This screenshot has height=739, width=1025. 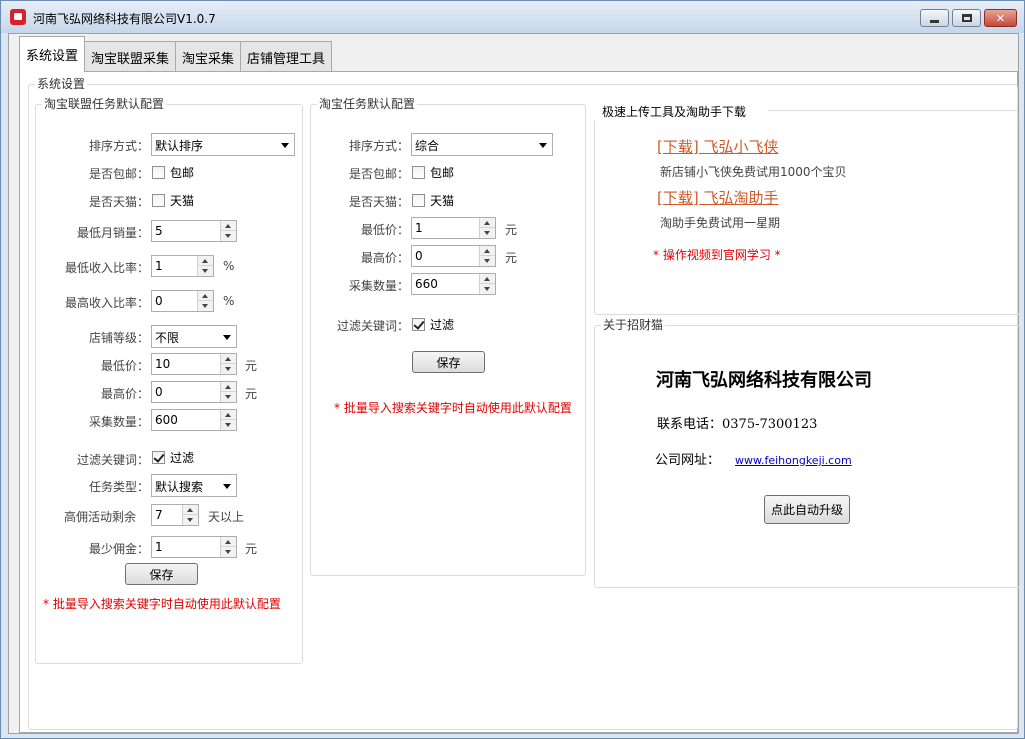 I want to click on filter-label: 过滤关键词：, so click(x=112, y=460).